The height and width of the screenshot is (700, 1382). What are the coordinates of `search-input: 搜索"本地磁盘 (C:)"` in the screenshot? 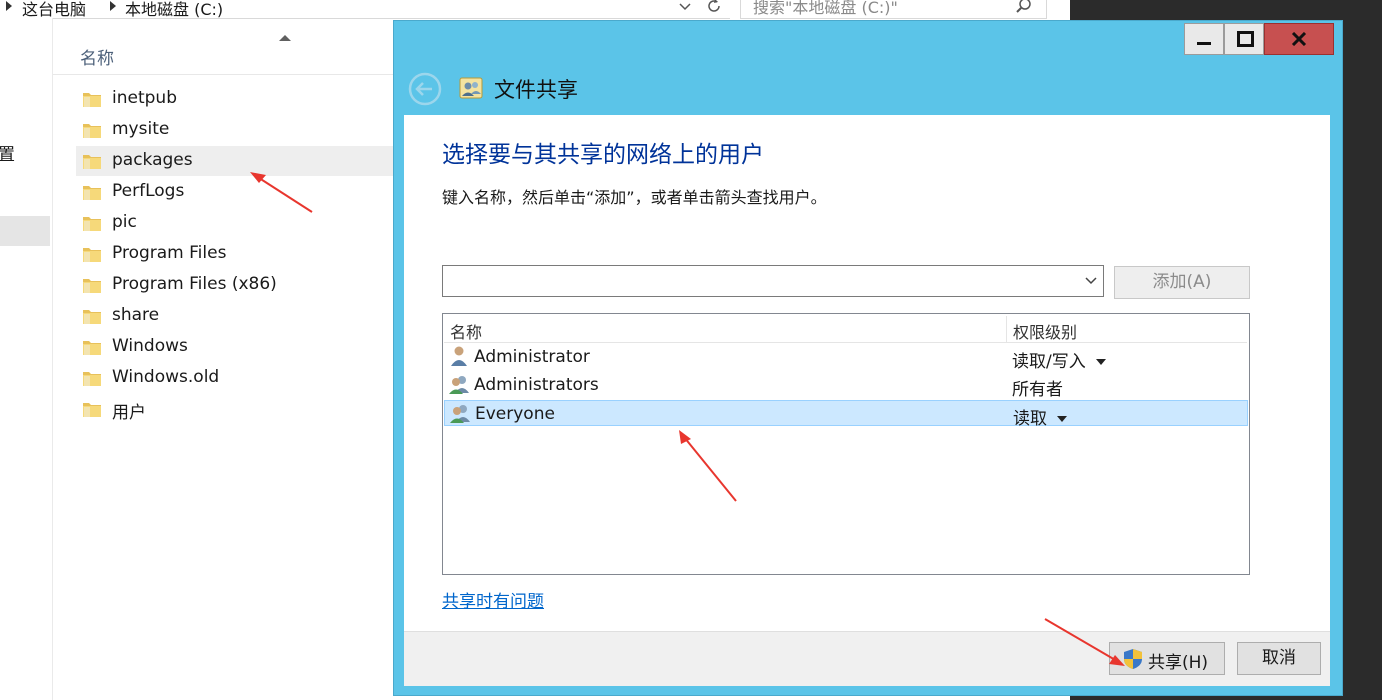 It's located at (893, 9).